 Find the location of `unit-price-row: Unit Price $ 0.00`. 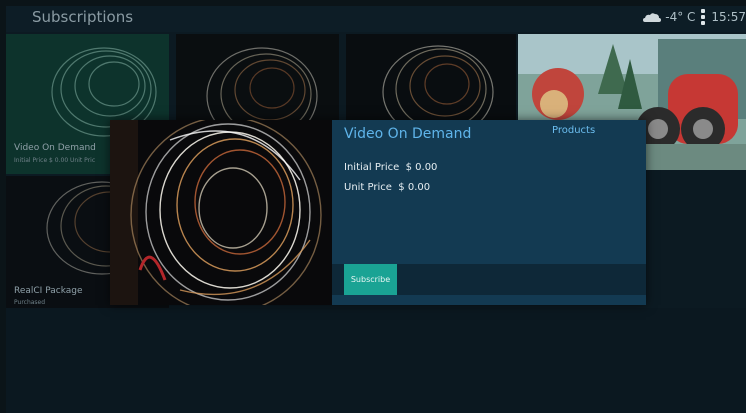

unit-price-row: Unit Price $ 0.00 is located at coordinates (387, 187).